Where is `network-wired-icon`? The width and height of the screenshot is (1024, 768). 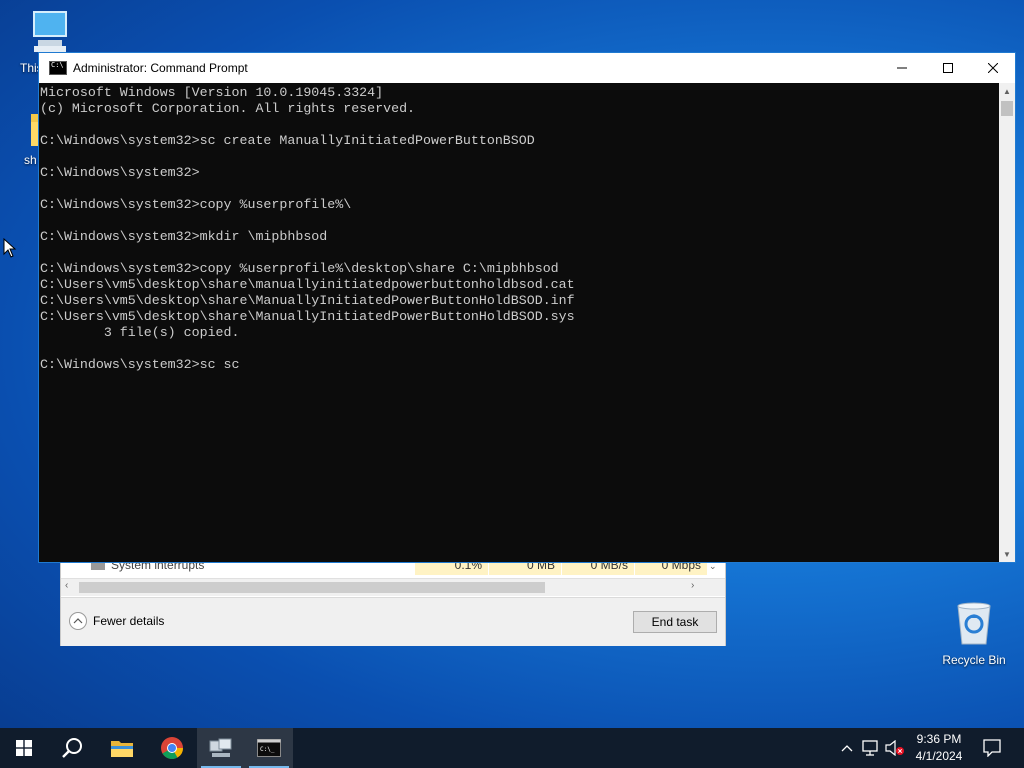
network-wired-icon is located at coordinates (870, 748).